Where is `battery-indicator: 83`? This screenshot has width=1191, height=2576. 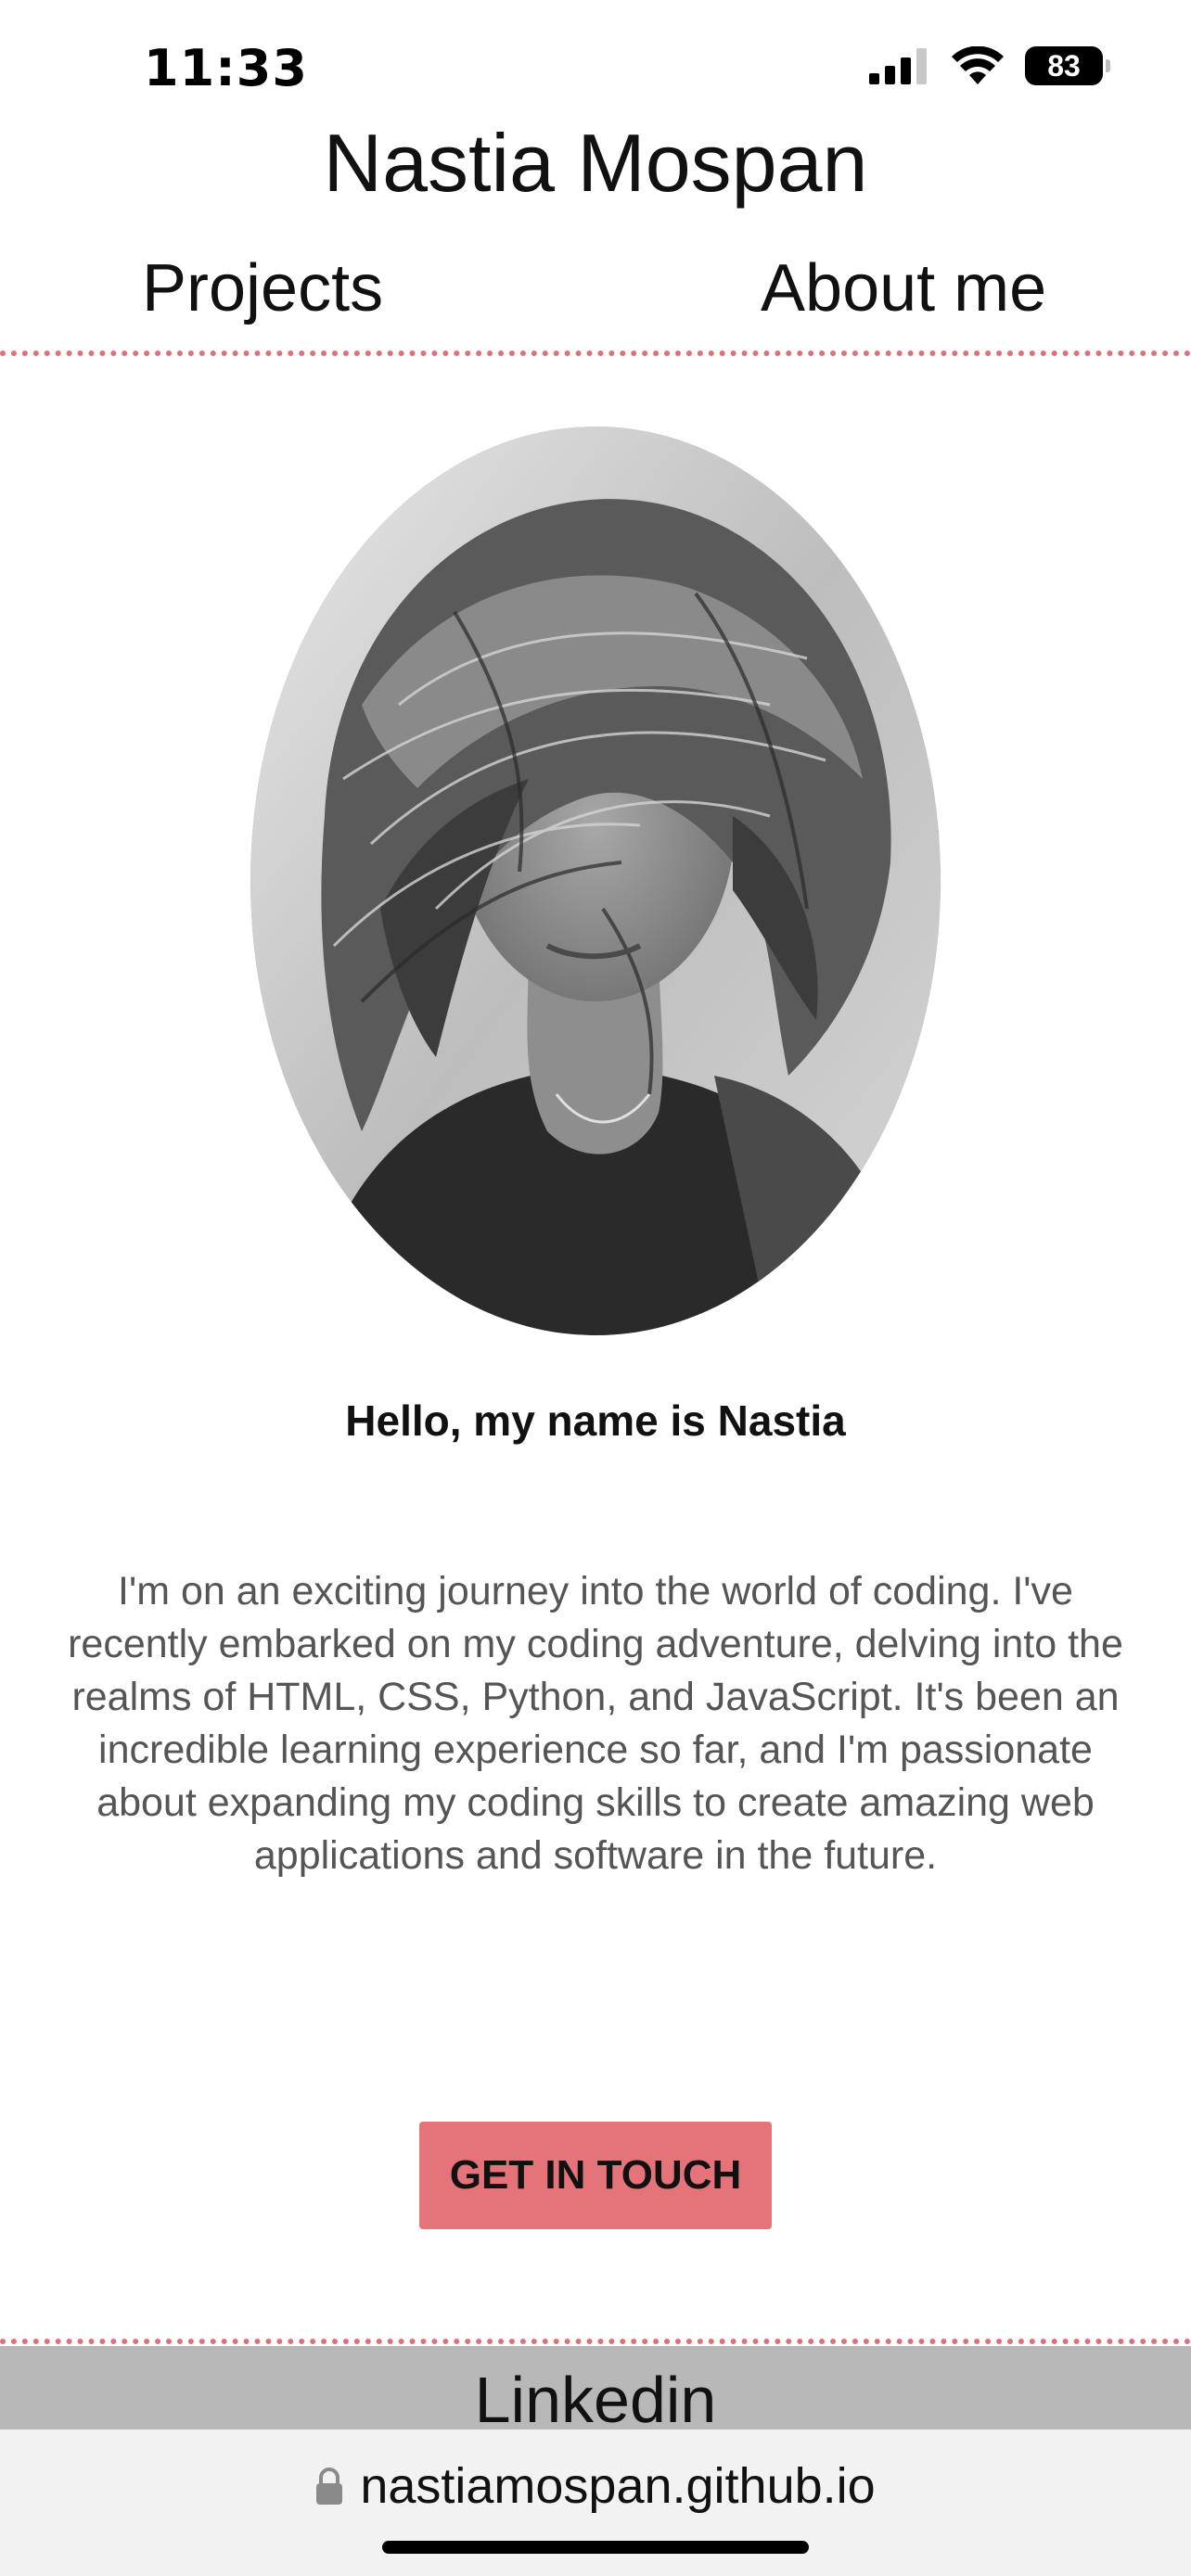 battery-indicator: 83 is located at coordinates (1067, 66).